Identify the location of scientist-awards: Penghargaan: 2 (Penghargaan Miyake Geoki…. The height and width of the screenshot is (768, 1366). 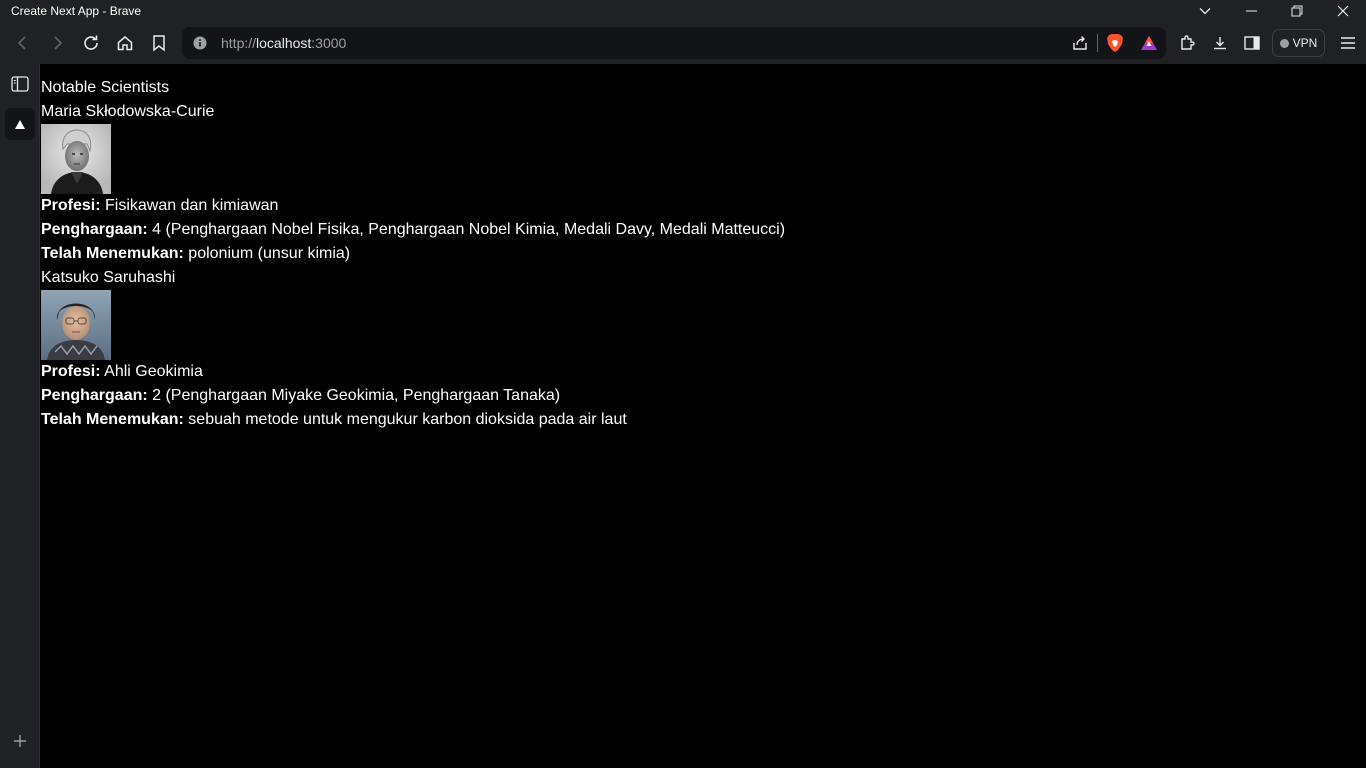
(703, 396).